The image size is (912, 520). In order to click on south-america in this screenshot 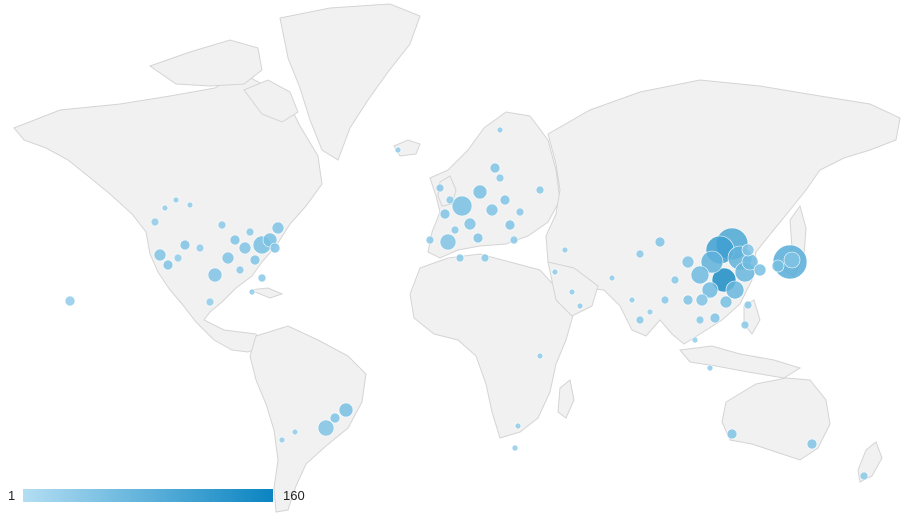, I will do `click(308, 419)`.